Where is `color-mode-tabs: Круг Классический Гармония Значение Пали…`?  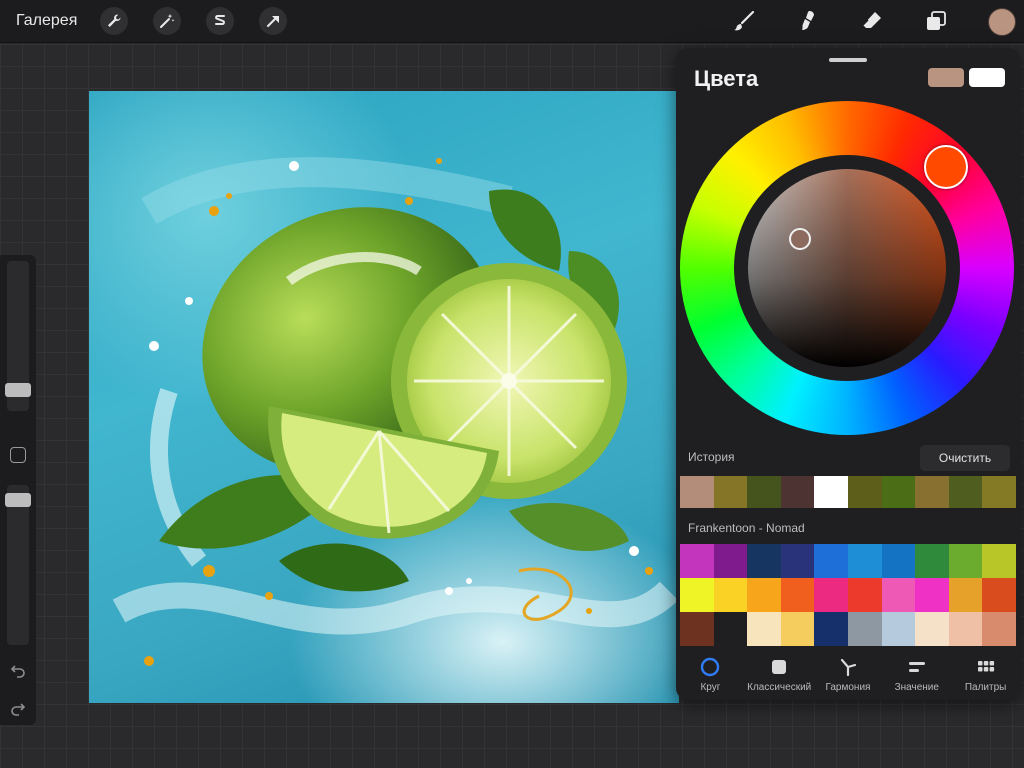 color-mode-tabs: Круг Классический Гармония Значение Пали… is located at coordinates (848, 675).